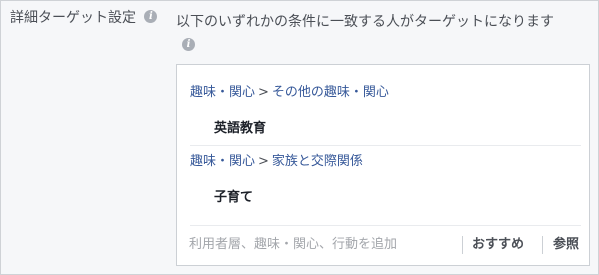 This screenshot has width=599, height=275. What do you see at coordinates (498, 245) in the screenshot?
I see `suggestions-button: おすすめ` at bounding box center [498, 245].